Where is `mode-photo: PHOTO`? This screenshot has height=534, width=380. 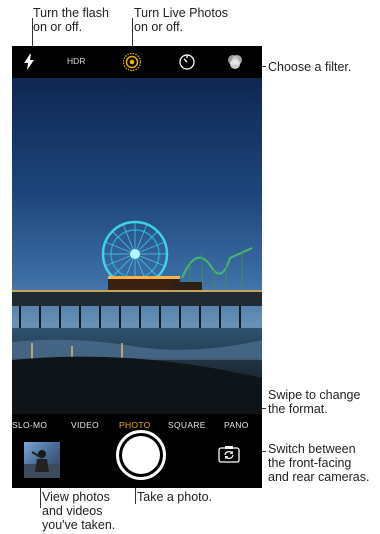
mode-photo: PHOTO is located at coordinates (135, 425).